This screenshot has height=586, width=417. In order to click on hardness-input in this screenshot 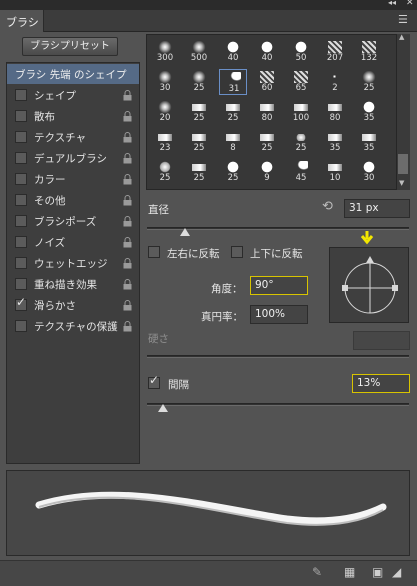, I will do `click(381, 340)`.